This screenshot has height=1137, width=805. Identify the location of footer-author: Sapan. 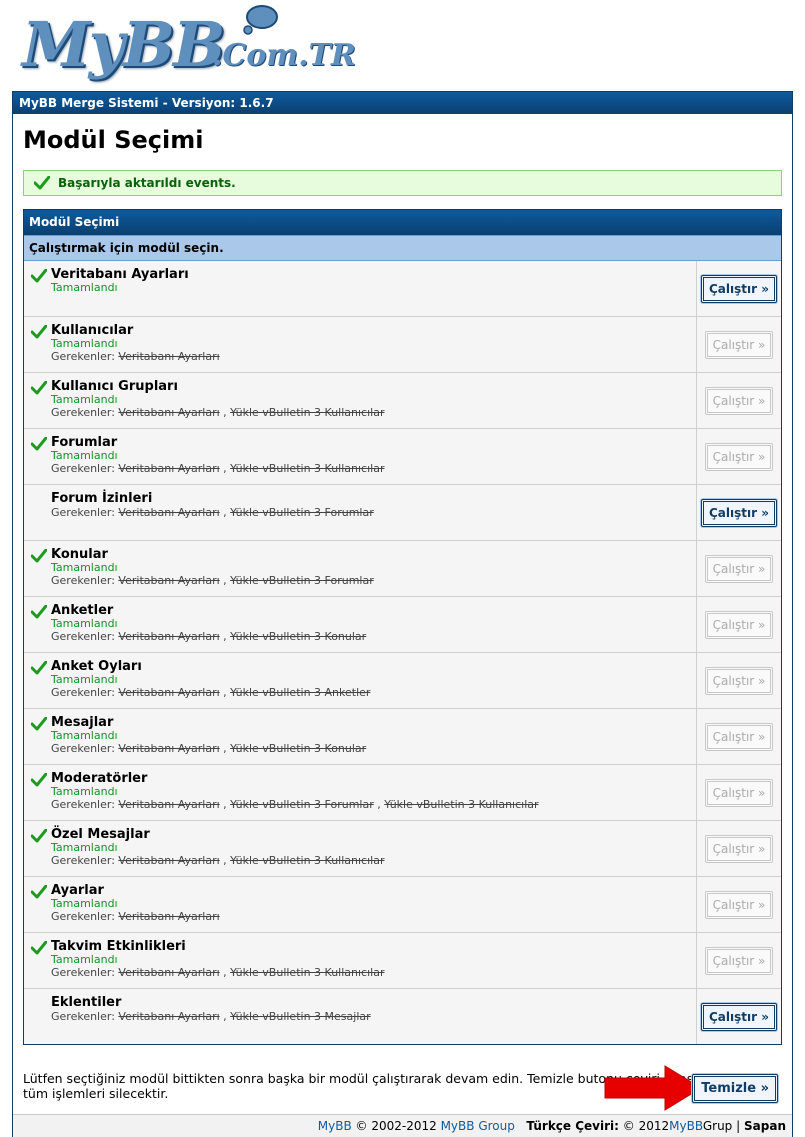
(765, 1126).